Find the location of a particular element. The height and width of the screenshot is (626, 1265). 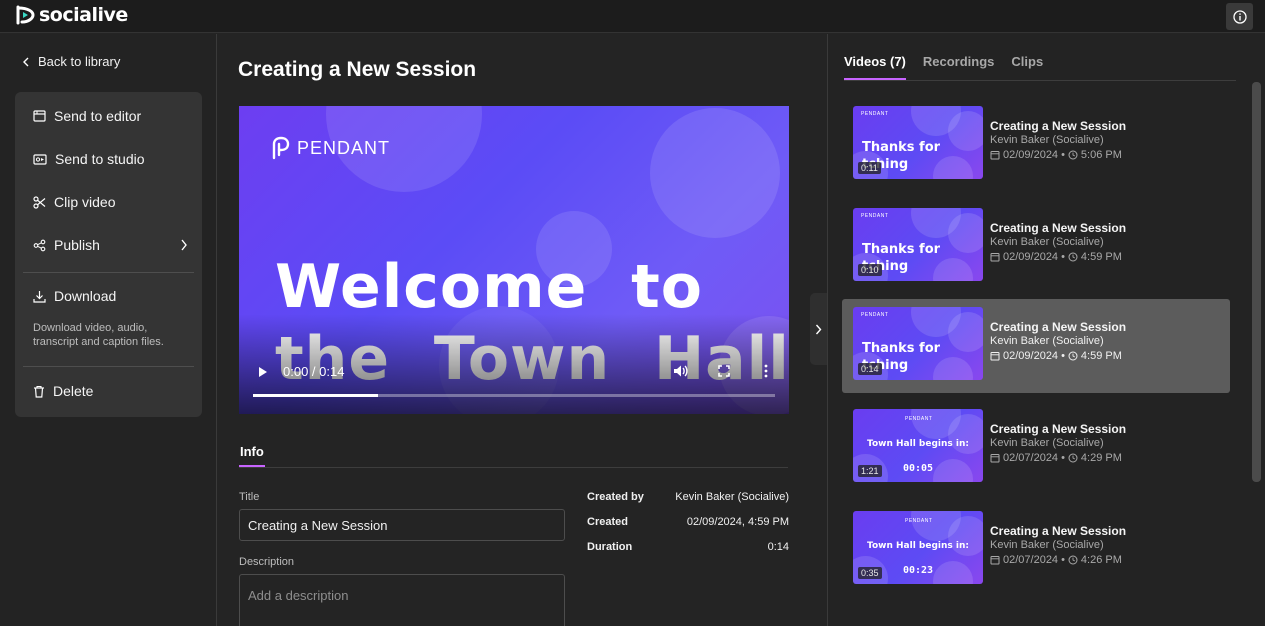

clip-video-button: Clip video is located at coordinates (74, 202).